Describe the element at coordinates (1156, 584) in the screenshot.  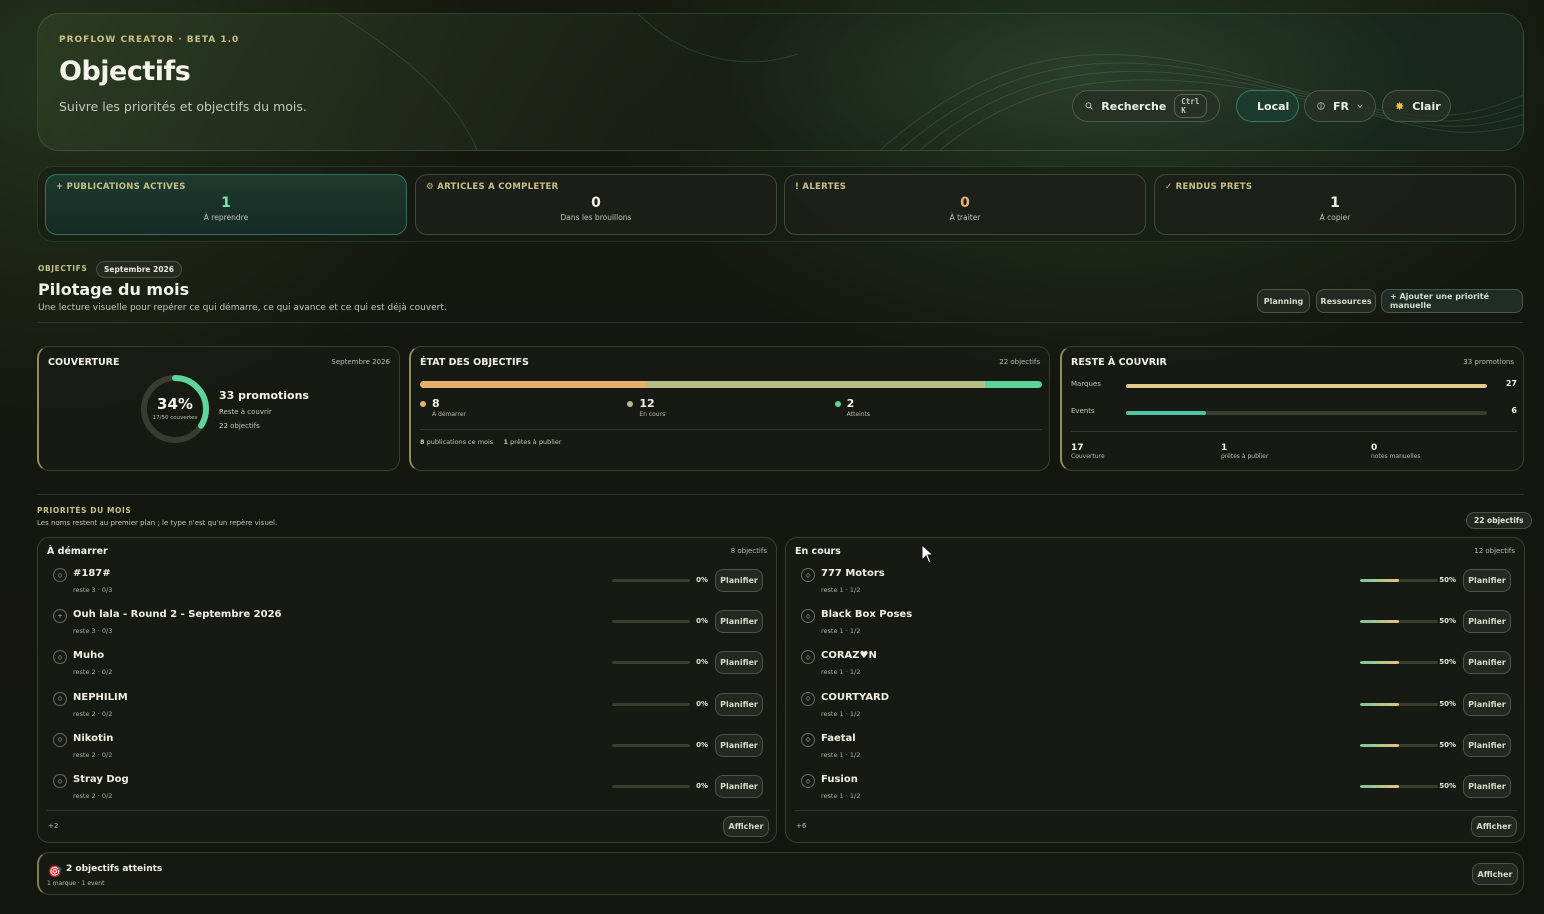
I see `priority-row: ◇ 777 Motors reste 1 · 1/2 50% Planifier` at that location.